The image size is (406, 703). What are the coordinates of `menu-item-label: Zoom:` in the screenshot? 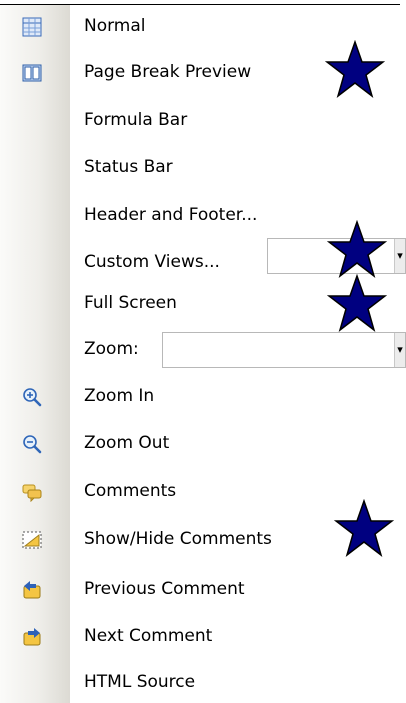 It's located at (111, 349).